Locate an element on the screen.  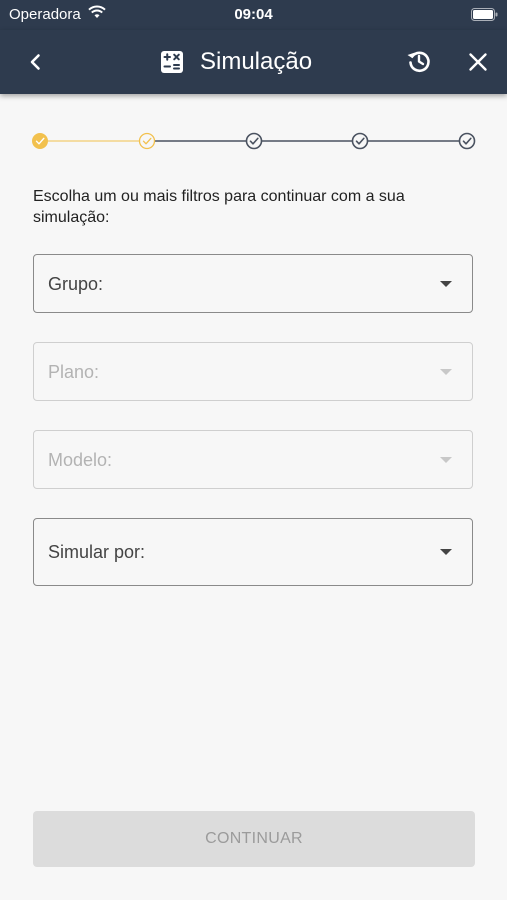
status-bar: Operadora 09:04 is located at coordinates (253, 15).